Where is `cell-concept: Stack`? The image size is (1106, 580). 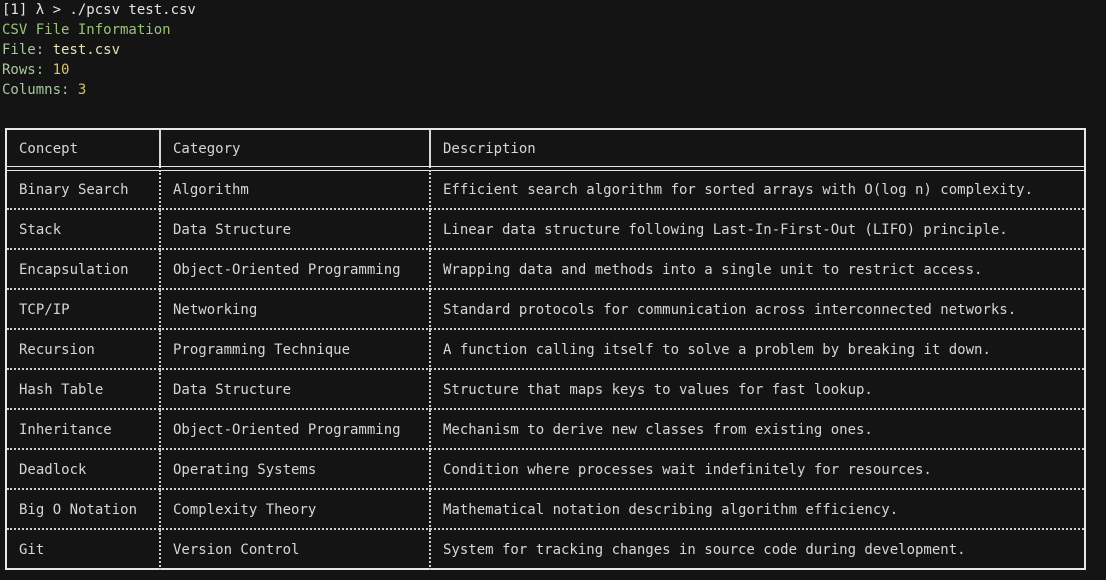 cell-concept: Stack is located at coordinates (40, 230).